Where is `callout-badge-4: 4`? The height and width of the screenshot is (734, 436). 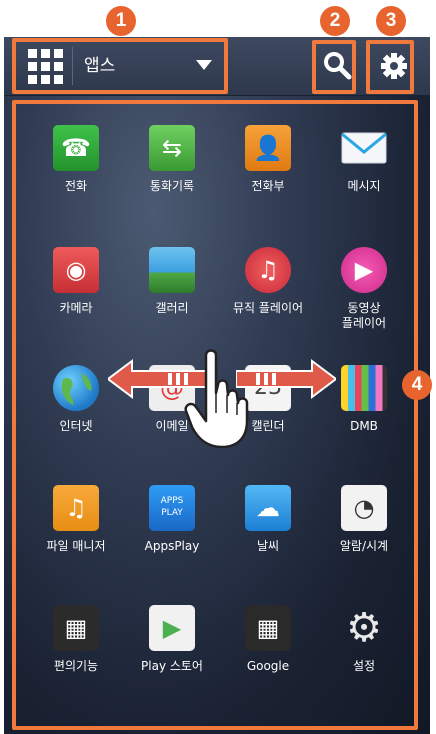
callout-badge-4: 4 is located at coordinates (417, 385).